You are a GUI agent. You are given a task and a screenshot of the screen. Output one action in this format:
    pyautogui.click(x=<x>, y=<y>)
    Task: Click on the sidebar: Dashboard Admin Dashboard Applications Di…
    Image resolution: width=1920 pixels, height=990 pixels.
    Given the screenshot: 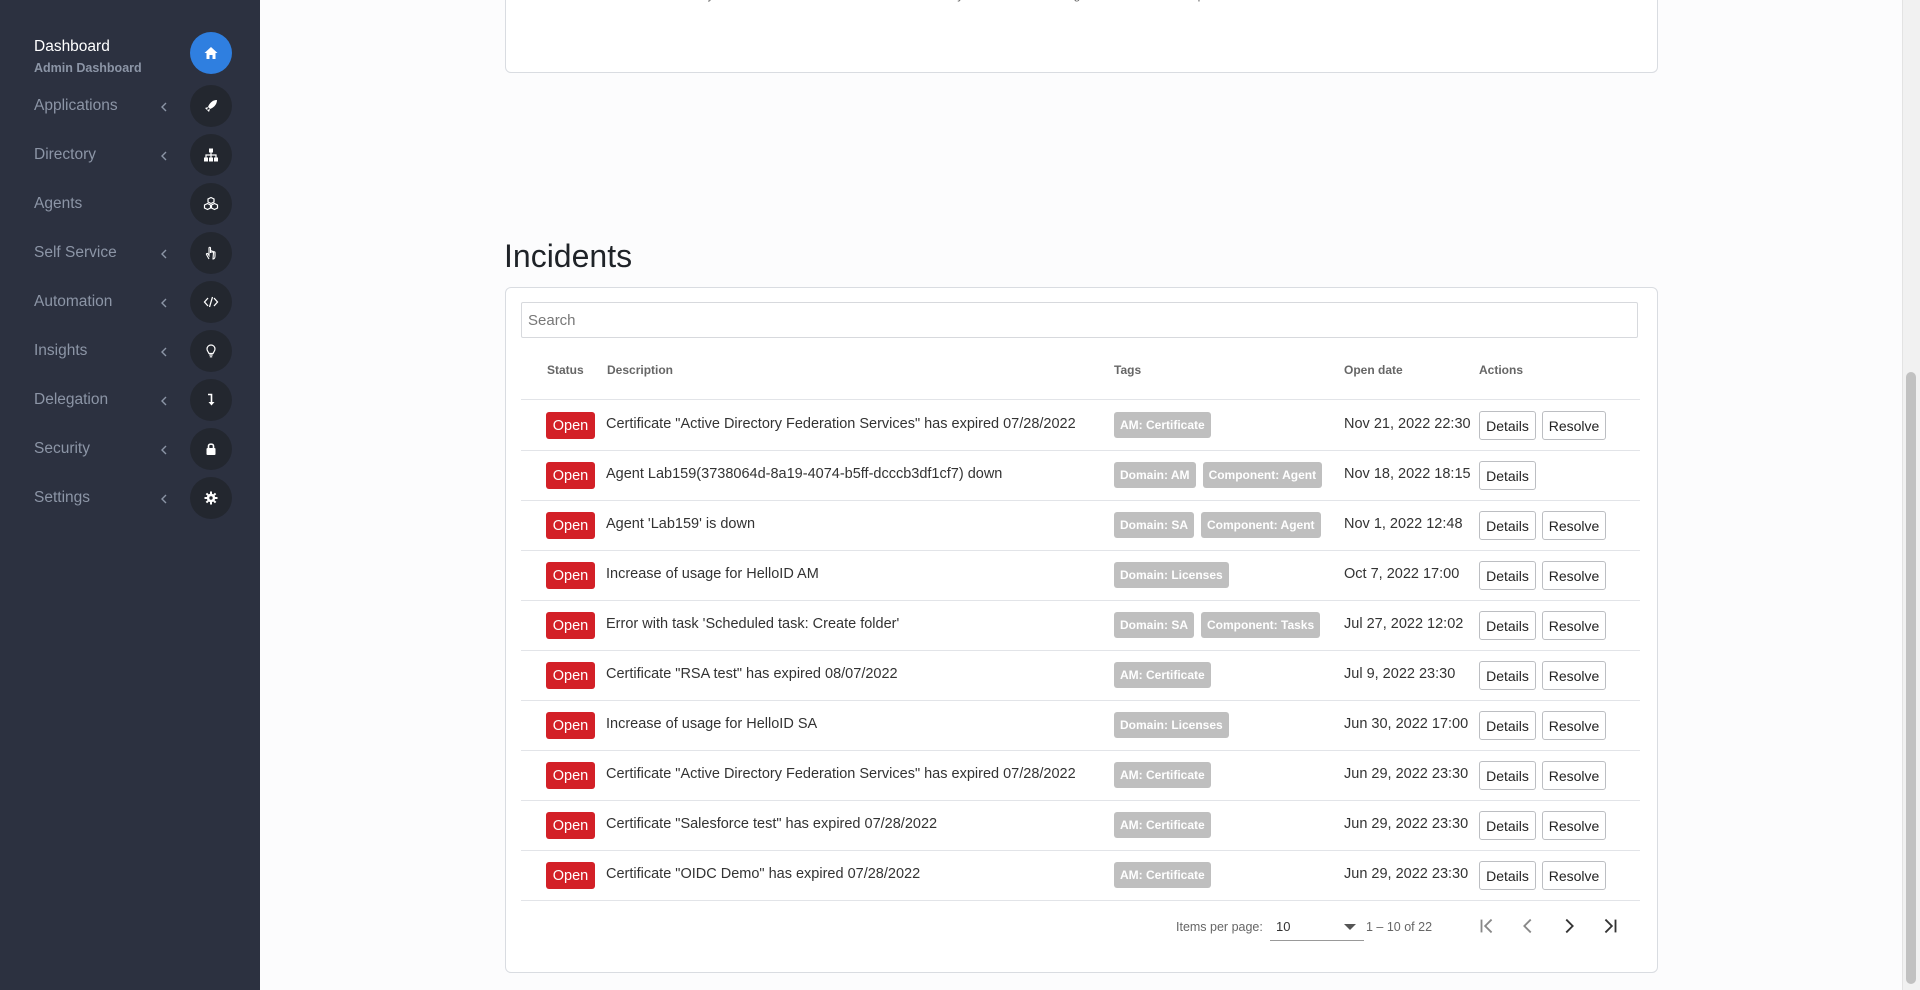 What is the action you would take?
    pyautogui.click(x=130, y=495)
    